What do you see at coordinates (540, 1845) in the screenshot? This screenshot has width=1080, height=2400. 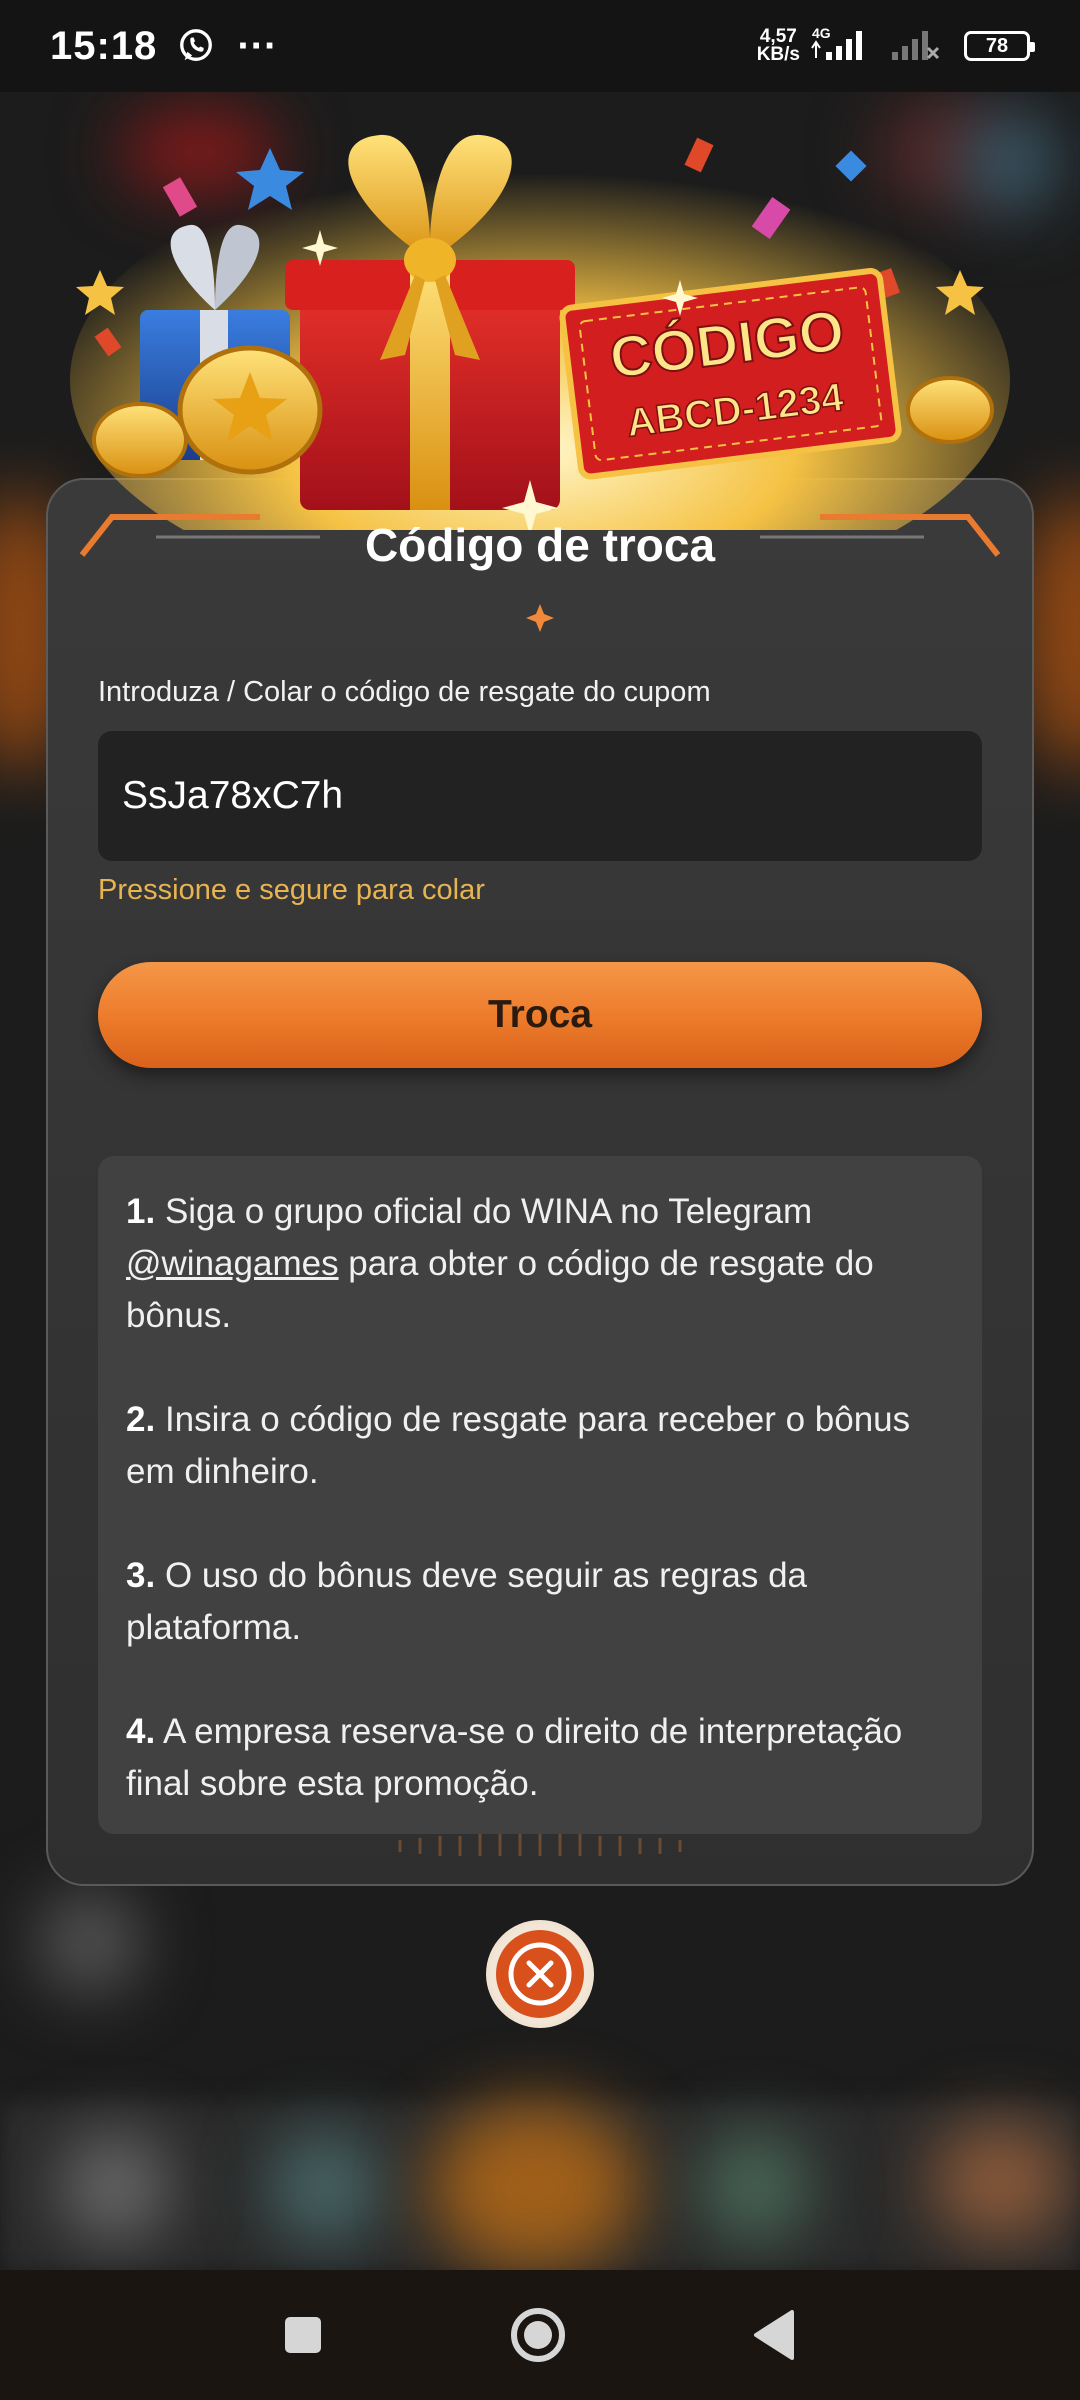 I see `scroll-indicator` at bounding box center [540, 1845].